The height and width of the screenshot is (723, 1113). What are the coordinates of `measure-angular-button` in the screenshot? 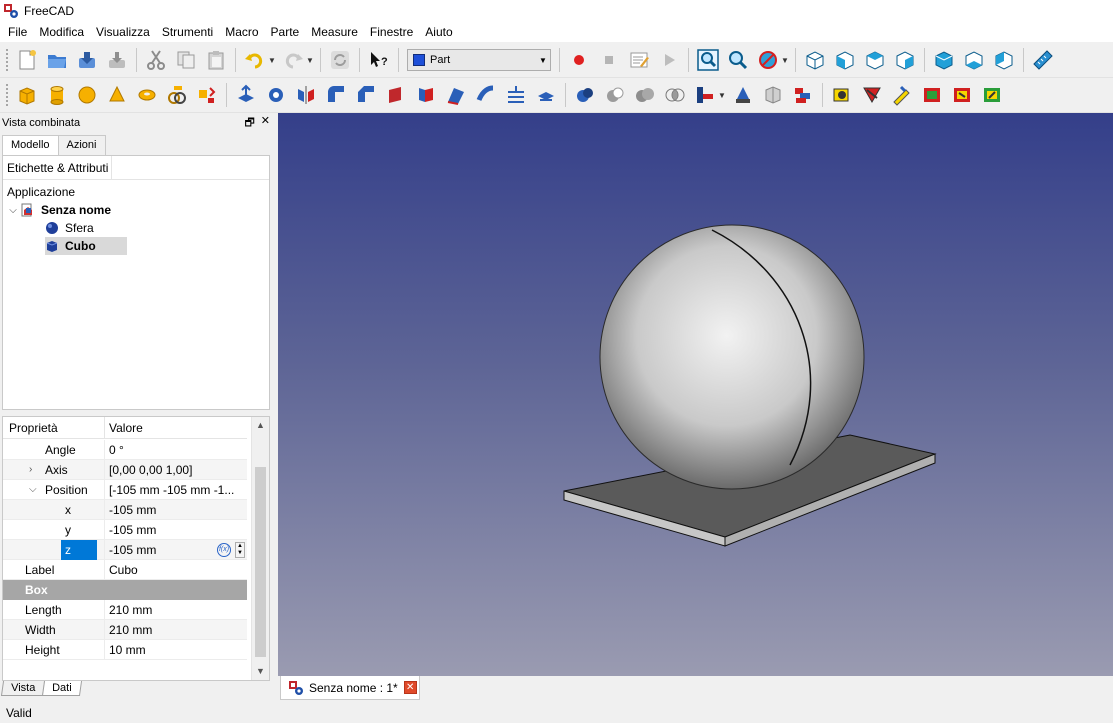 It's located at (992, 95).